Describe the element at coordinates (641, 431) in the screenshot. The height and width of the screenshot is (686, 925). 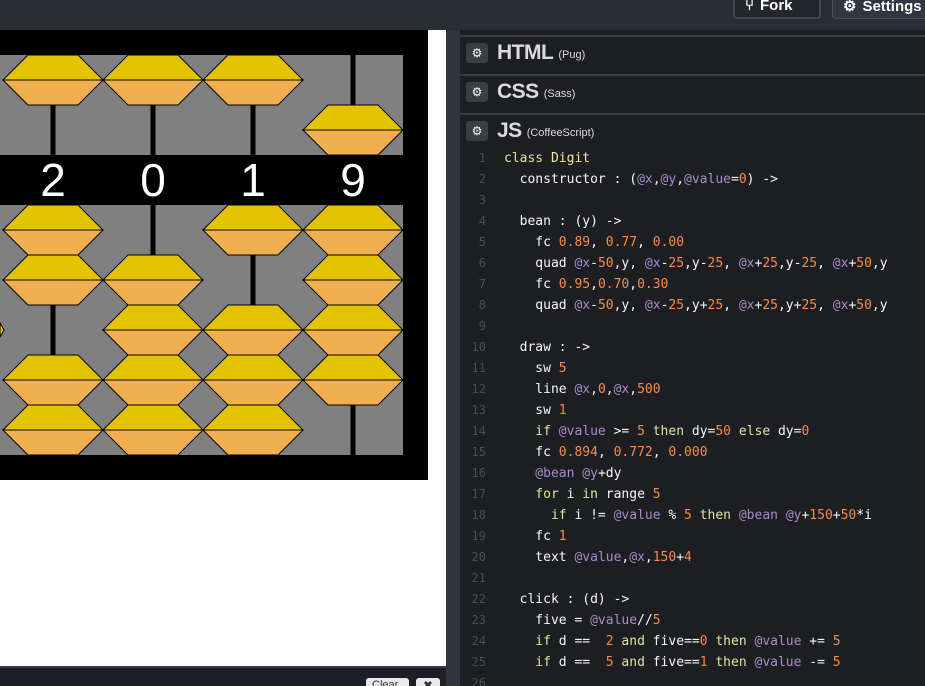
I see `code-token: 5` at that location.